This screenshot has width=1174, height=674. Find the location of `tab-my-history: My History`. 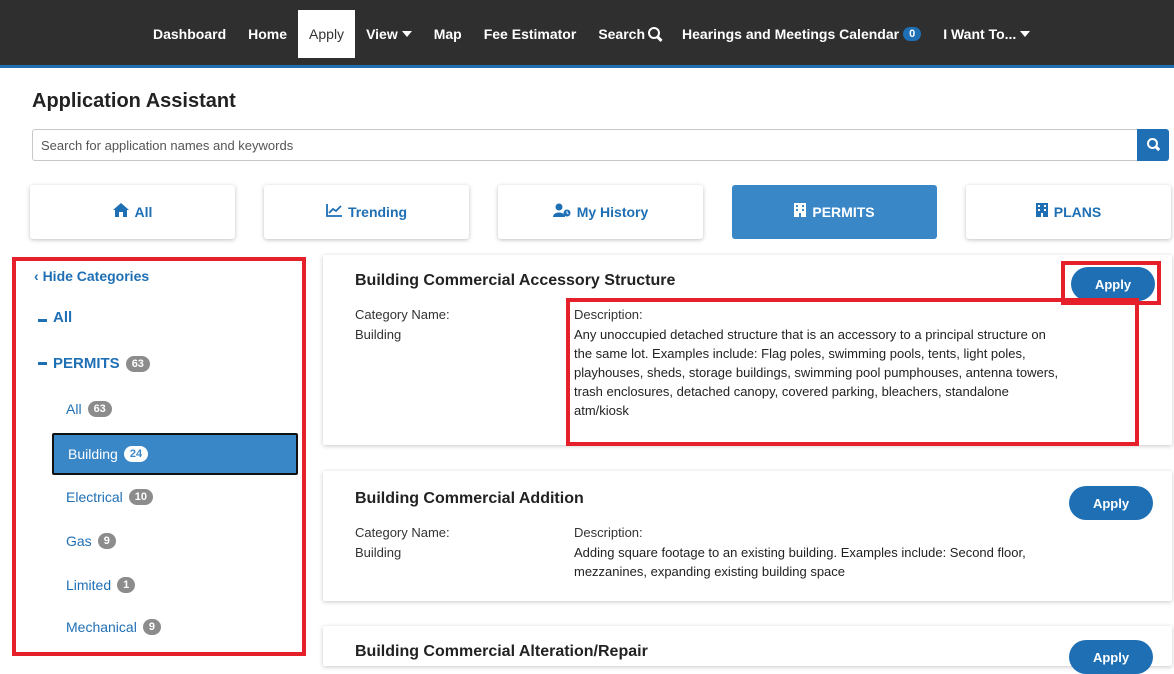

tab-my-history: My History is located at coordinates (600, 212).